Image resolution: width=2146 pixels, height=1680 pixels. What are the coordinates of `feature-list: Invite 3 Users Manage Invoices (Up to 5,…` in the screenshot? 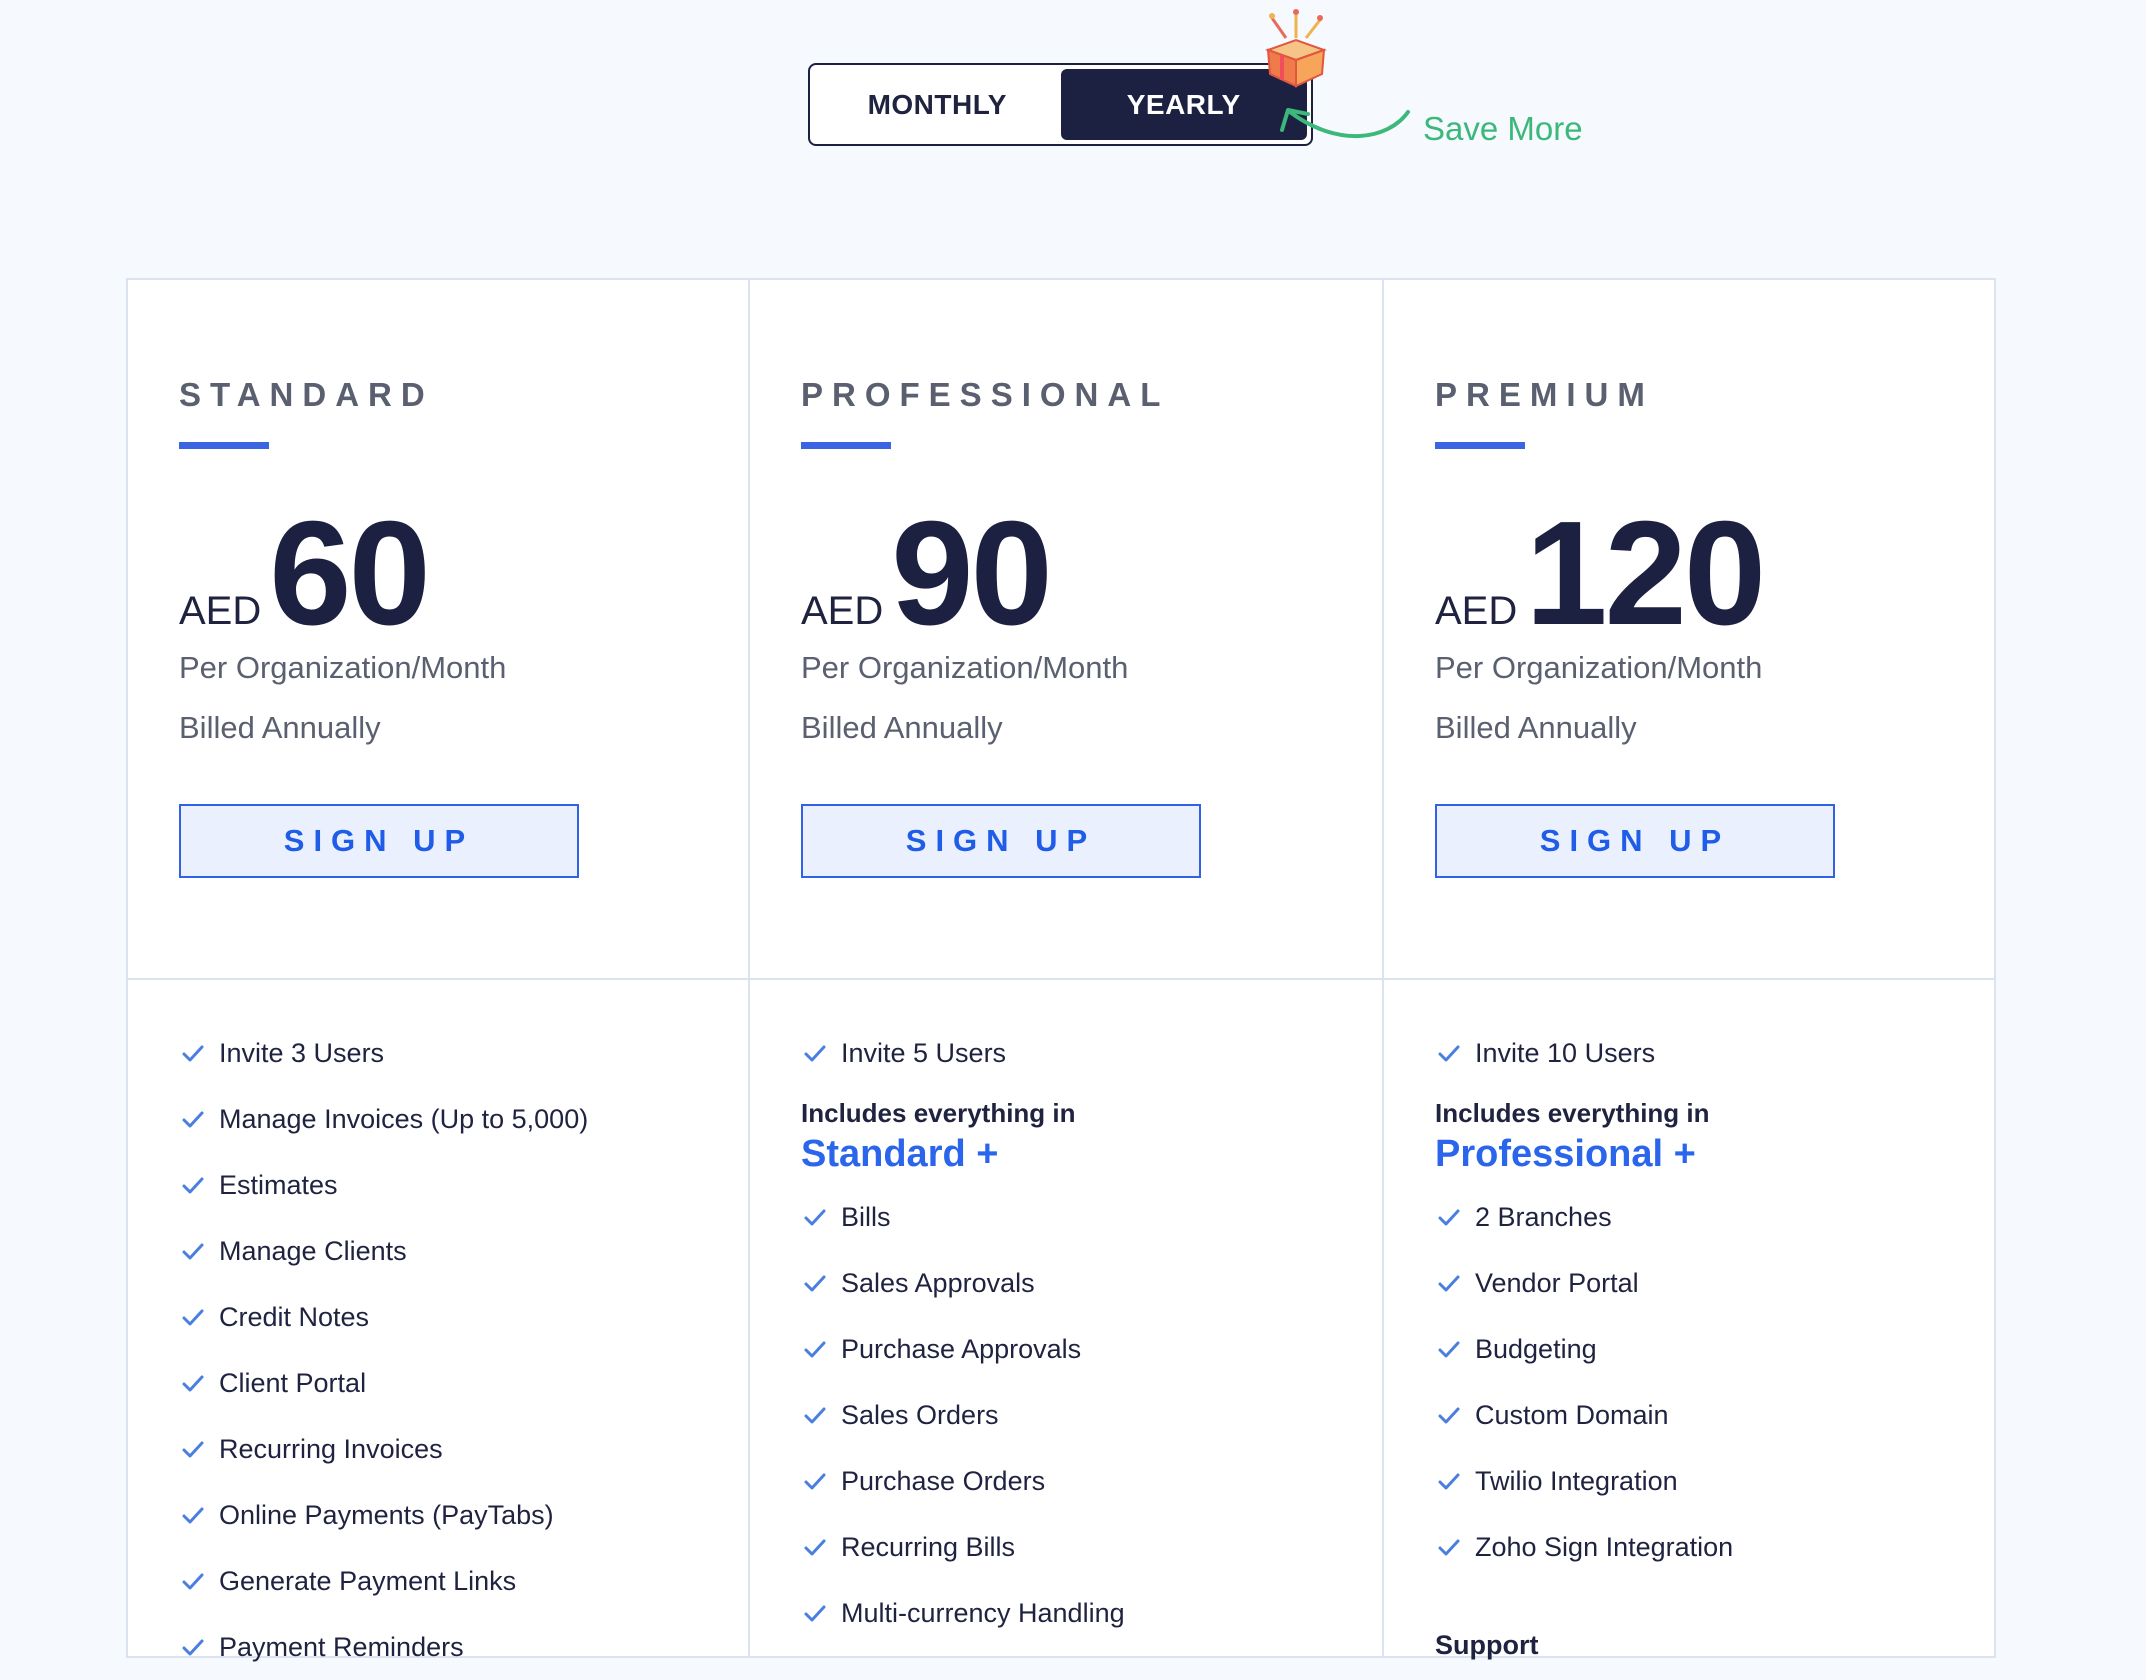 It's located at (438, 1330).